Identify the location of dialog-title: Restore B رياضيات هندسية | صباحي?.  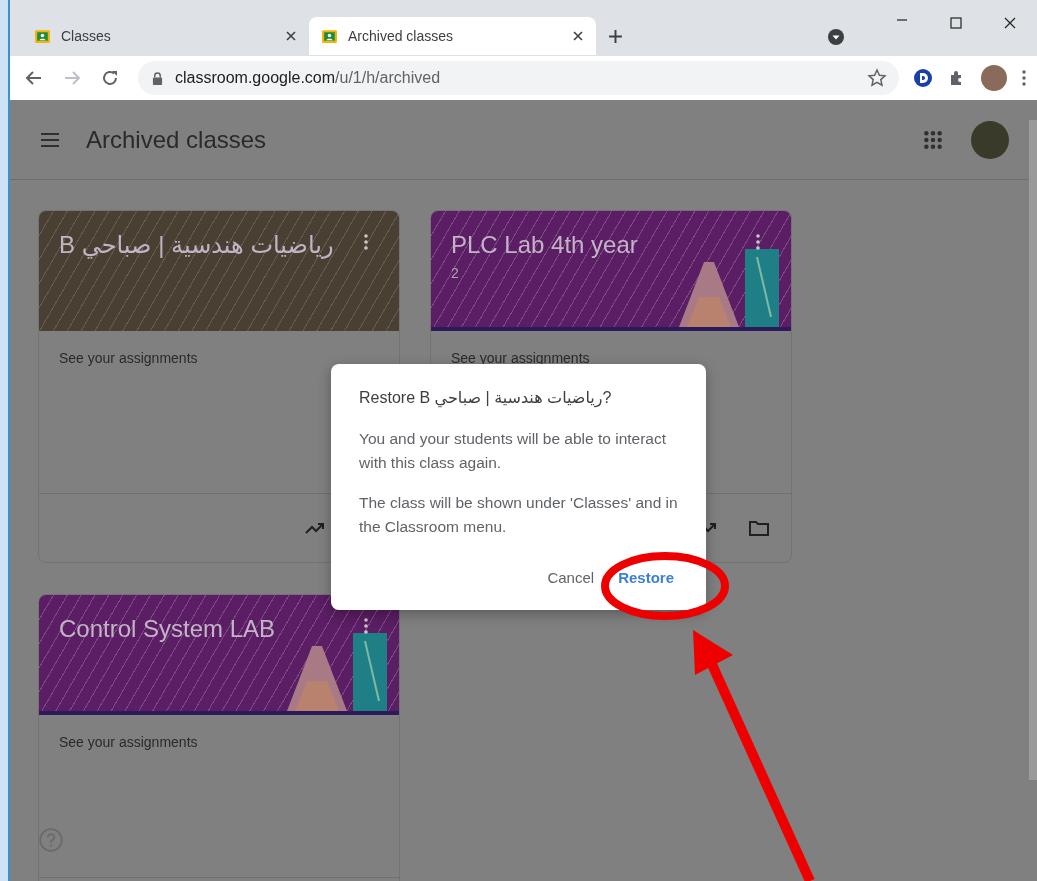
(486, 397).